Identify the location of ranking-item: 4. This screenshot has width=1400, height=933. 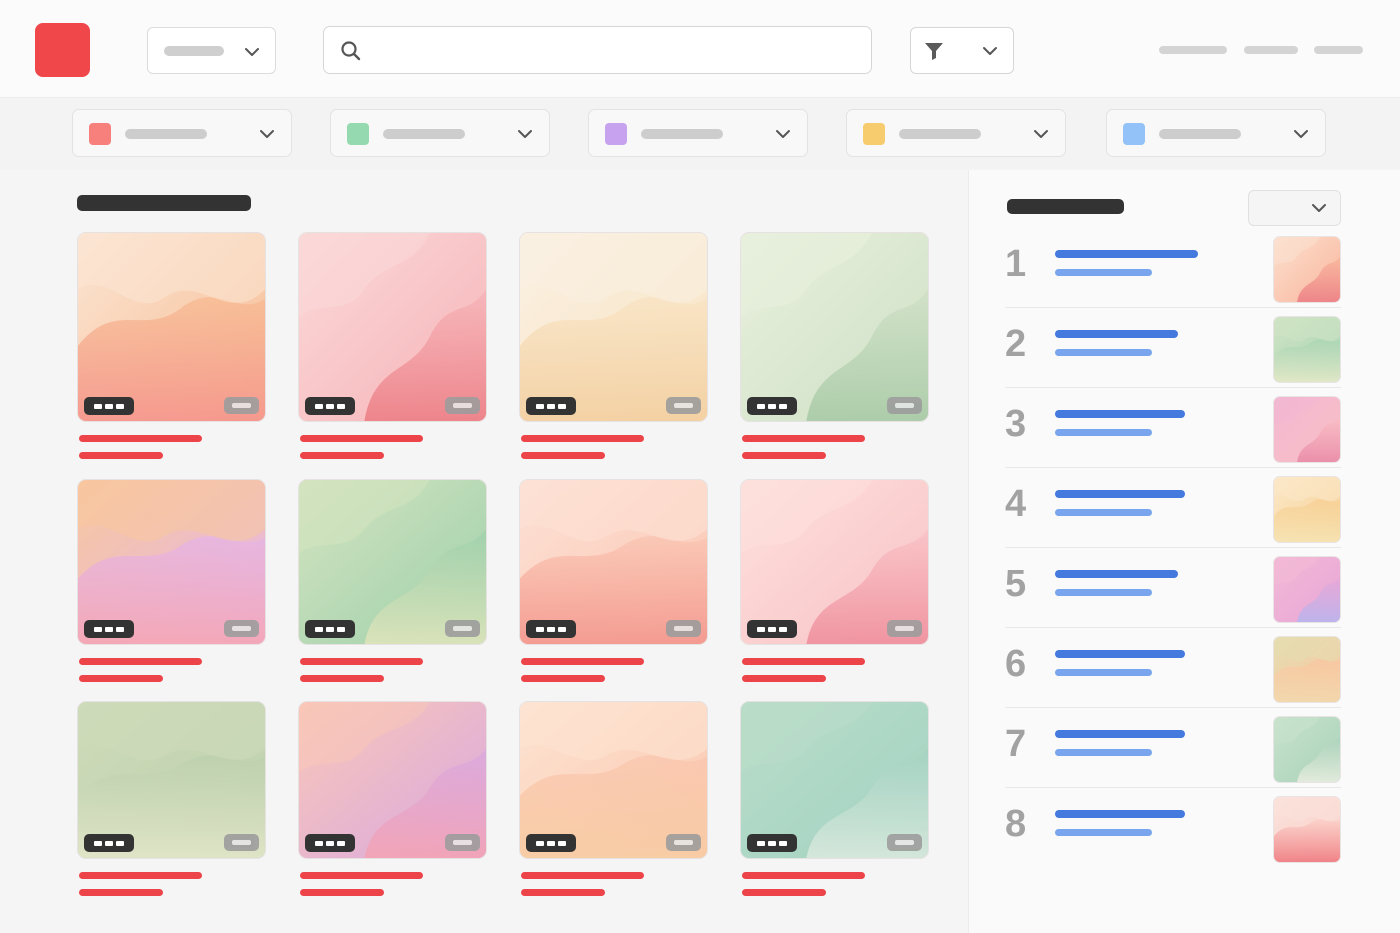
(1173, 508).